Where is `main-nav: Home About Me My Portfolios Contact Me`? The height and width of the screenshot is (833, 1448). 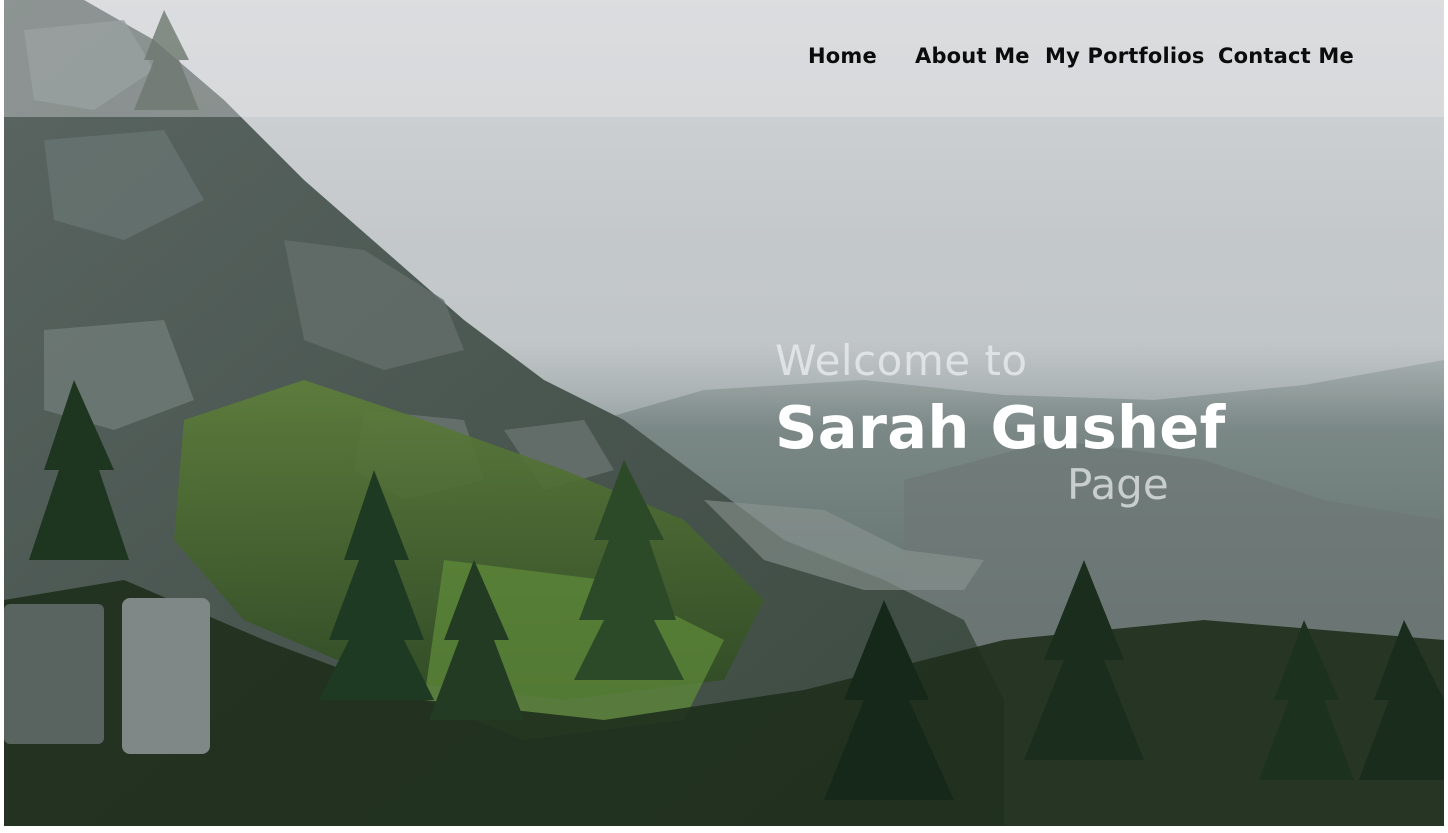 main-nav: Home About Me My Portfolios Contact Me is located at coordinates (724, 60).